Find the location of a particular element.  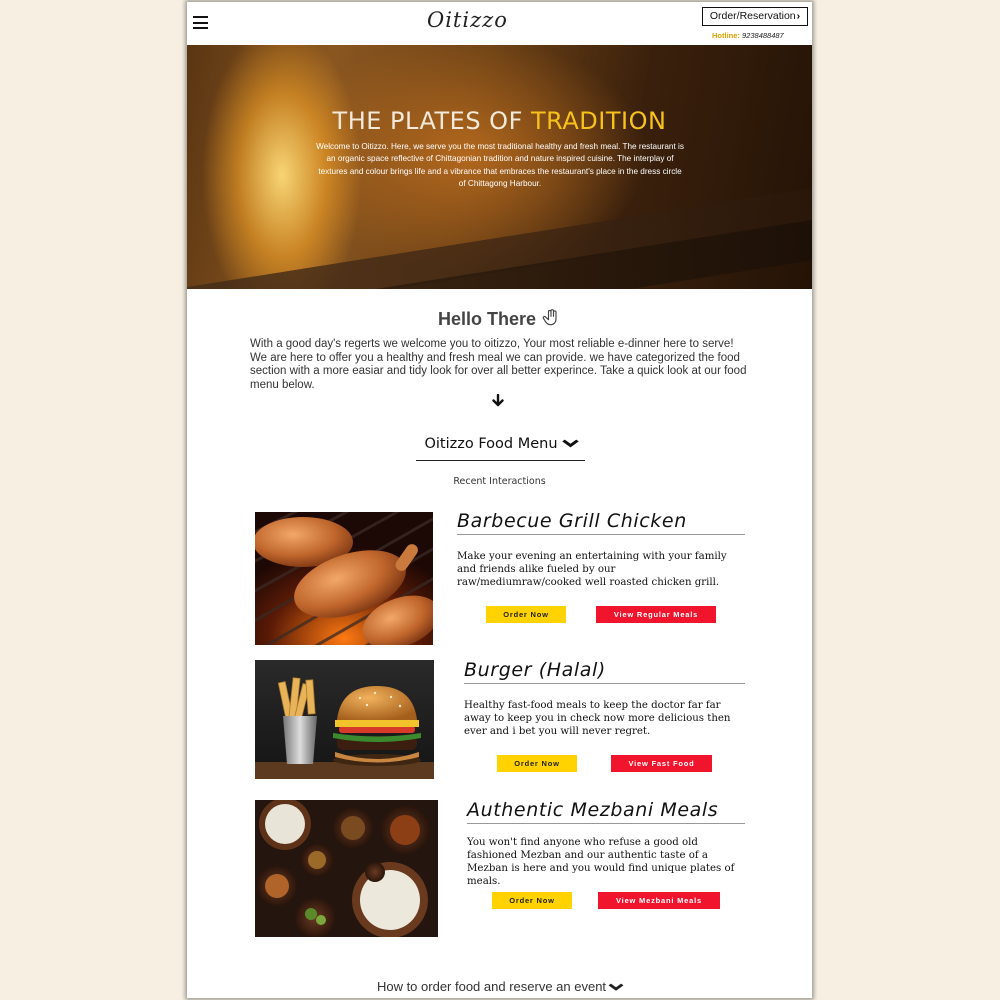

food-menu-heading: Oitizzo Food Menu is located at coordinates (491, 444).